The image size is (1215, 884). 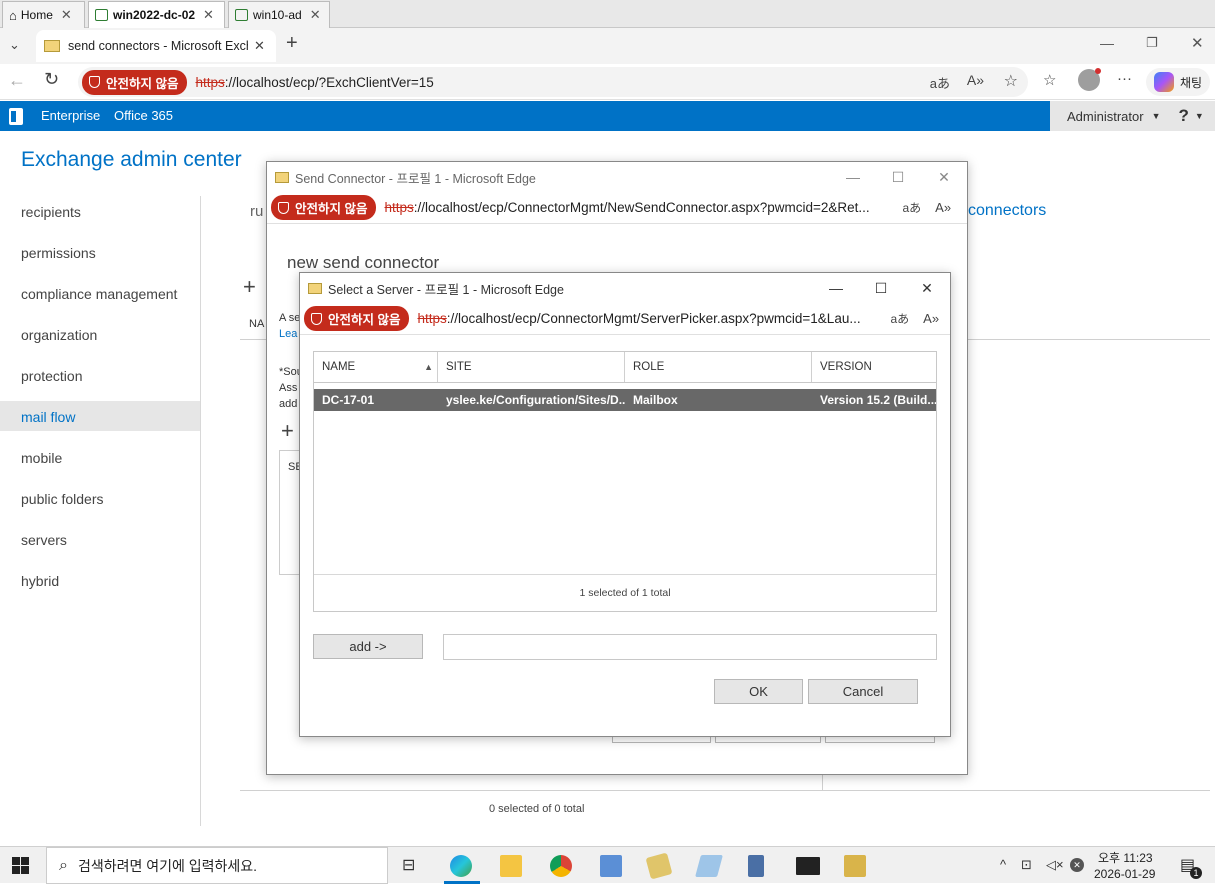 I want to click on page-title: Exchange admin center, so click(x=131, y=159).